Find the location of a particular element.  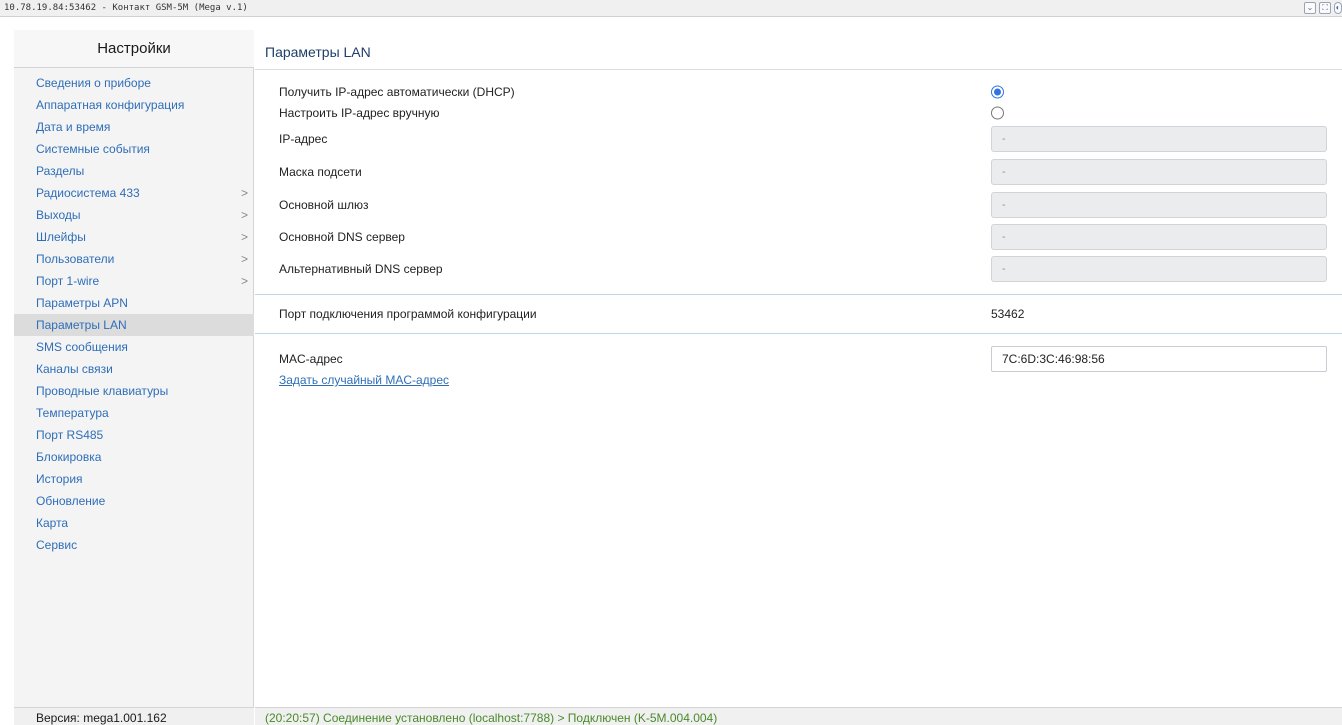

gateway-label: Основной шлюз is located at coordinates (324, 205).